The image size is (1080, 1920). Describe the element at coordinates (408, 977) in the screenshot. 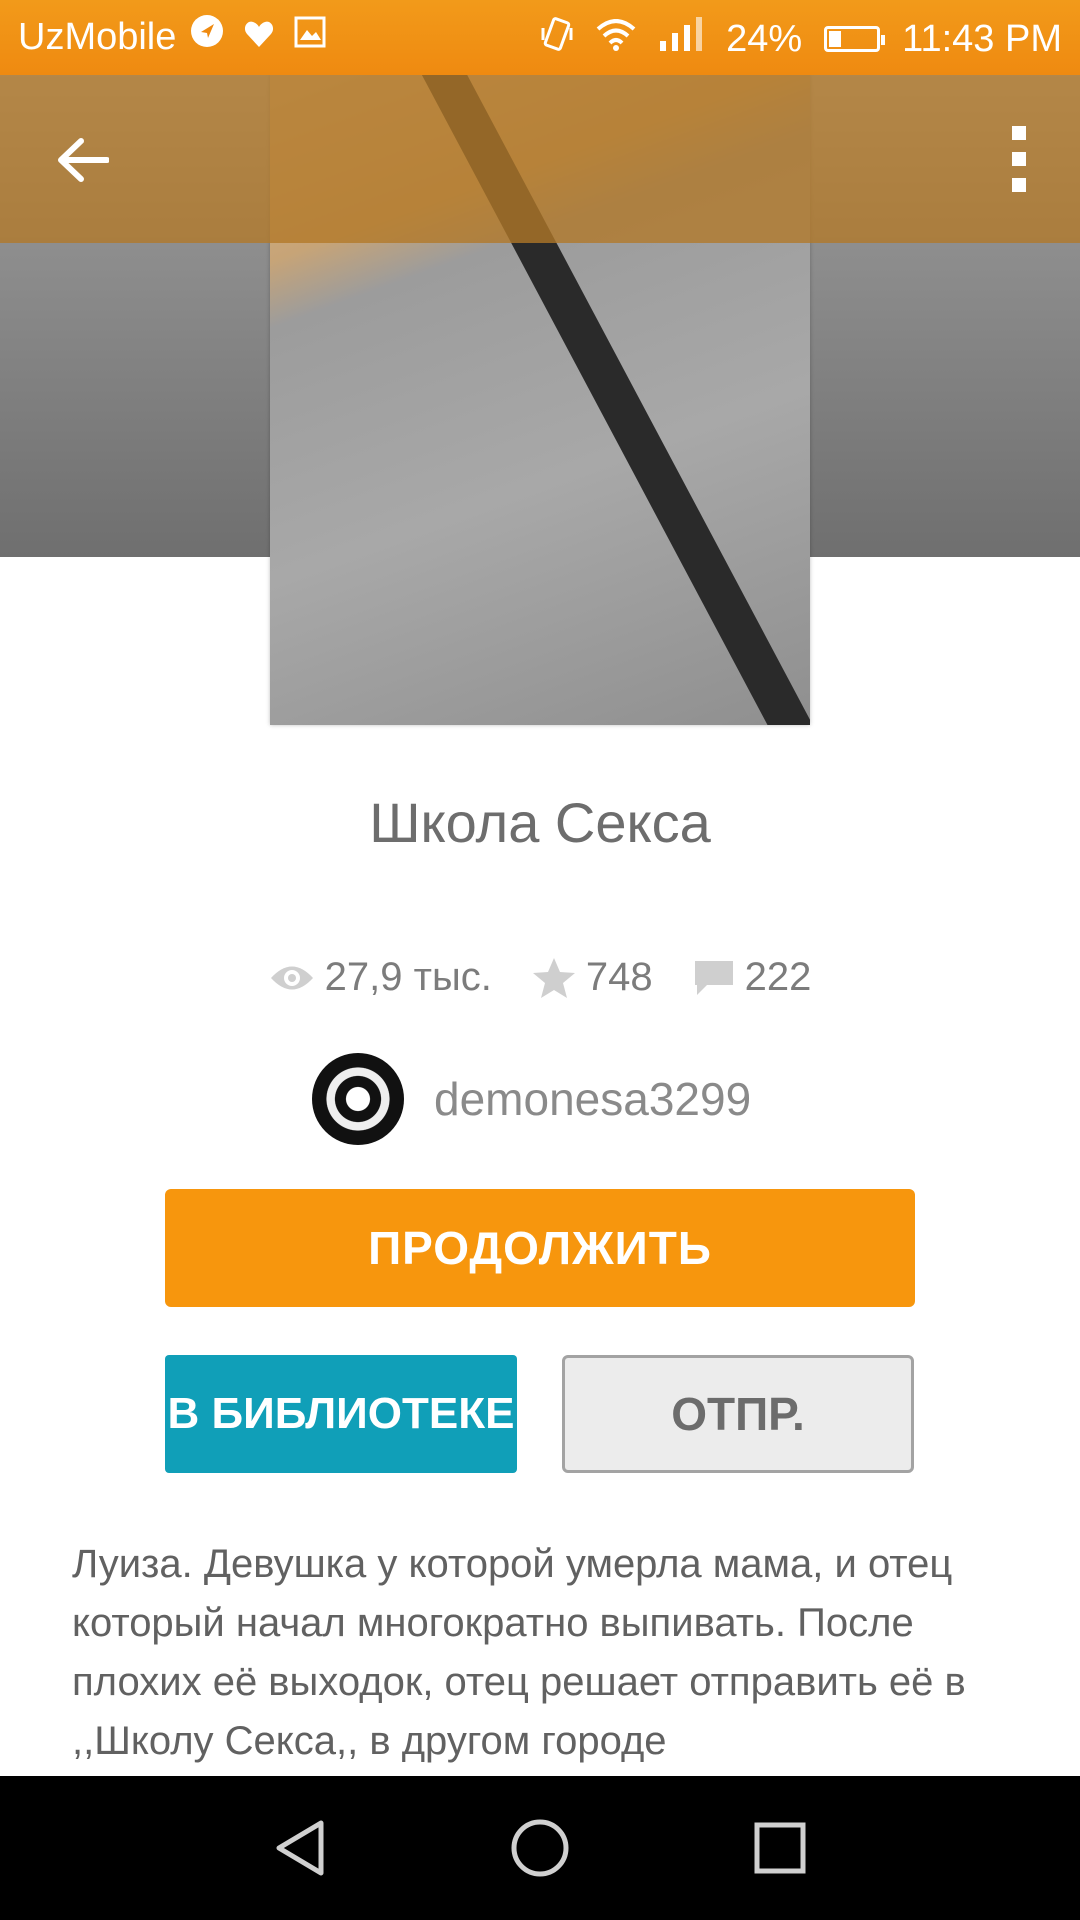

I see `views-count: 27,9 тыс.` at that location.